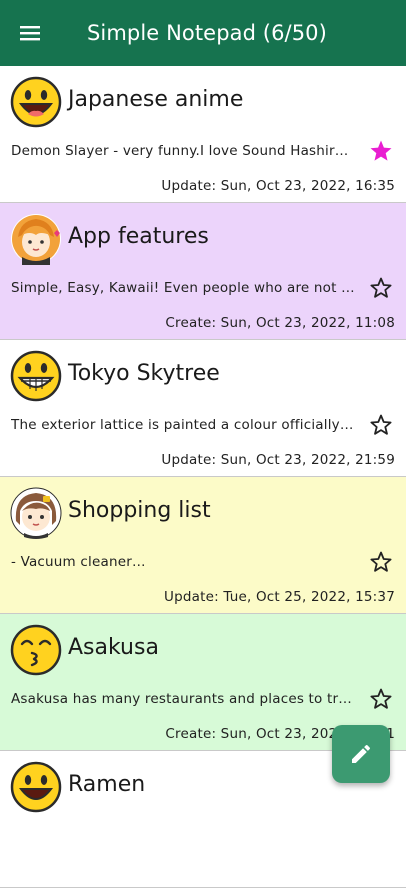 The height and width of the screenshot is (888, 406). What do you see at coordinates (381, 151) in the screenshot?
I see `star-filled-icon` at bounding box center [381, 151].